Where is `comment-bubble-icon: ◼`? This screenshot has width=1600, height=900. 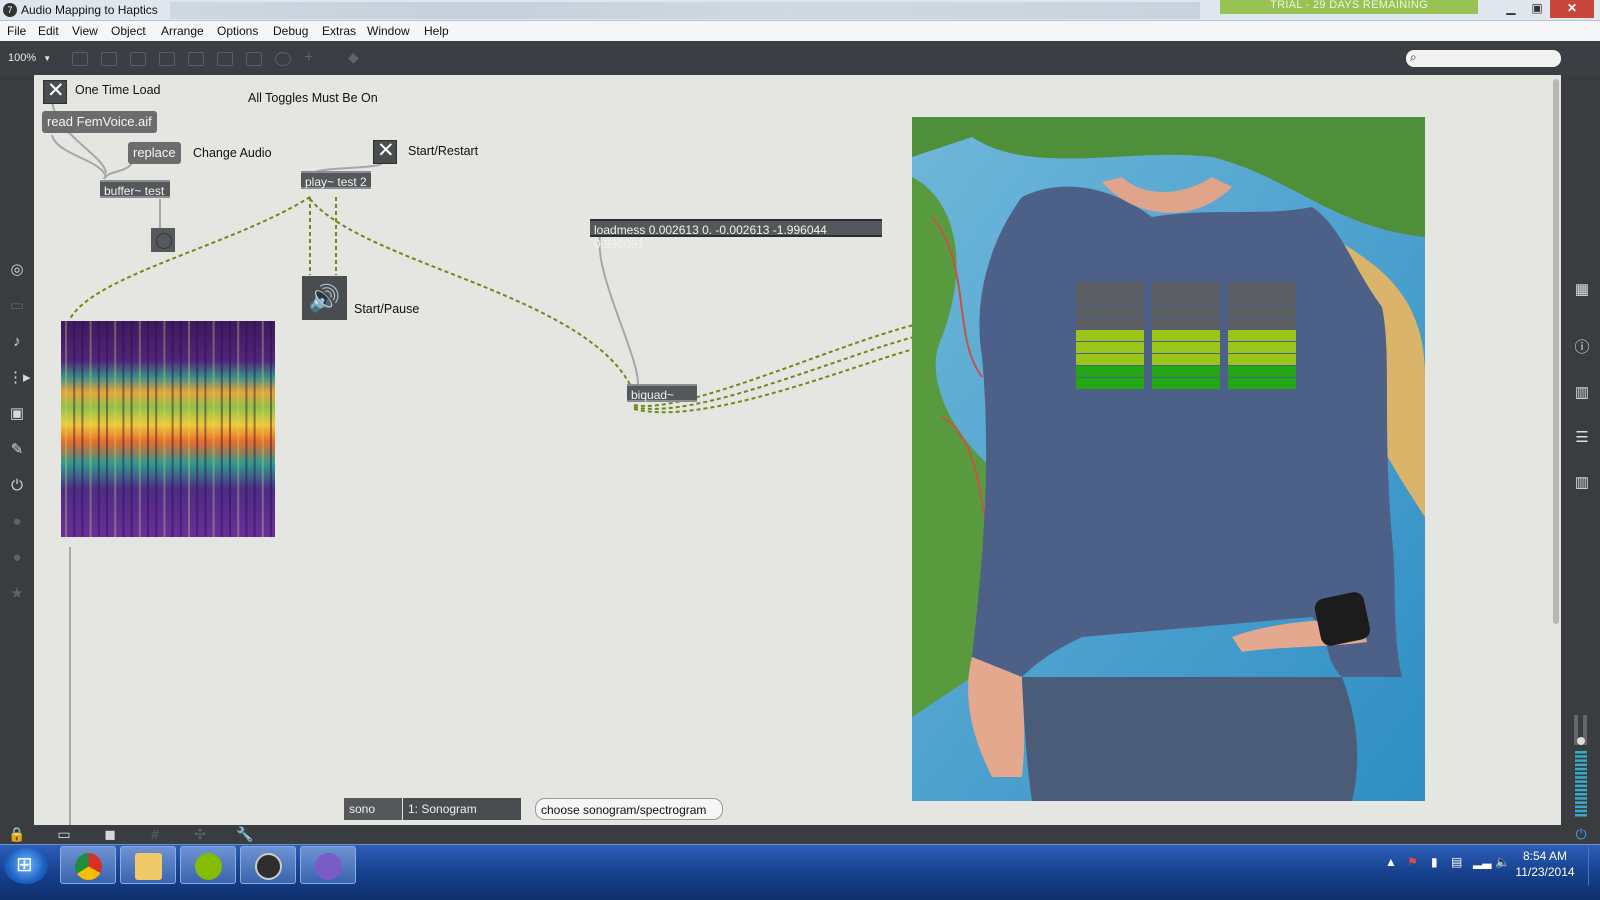
comment-bubble-icon: ◼ is located at coordinates (110, 834).